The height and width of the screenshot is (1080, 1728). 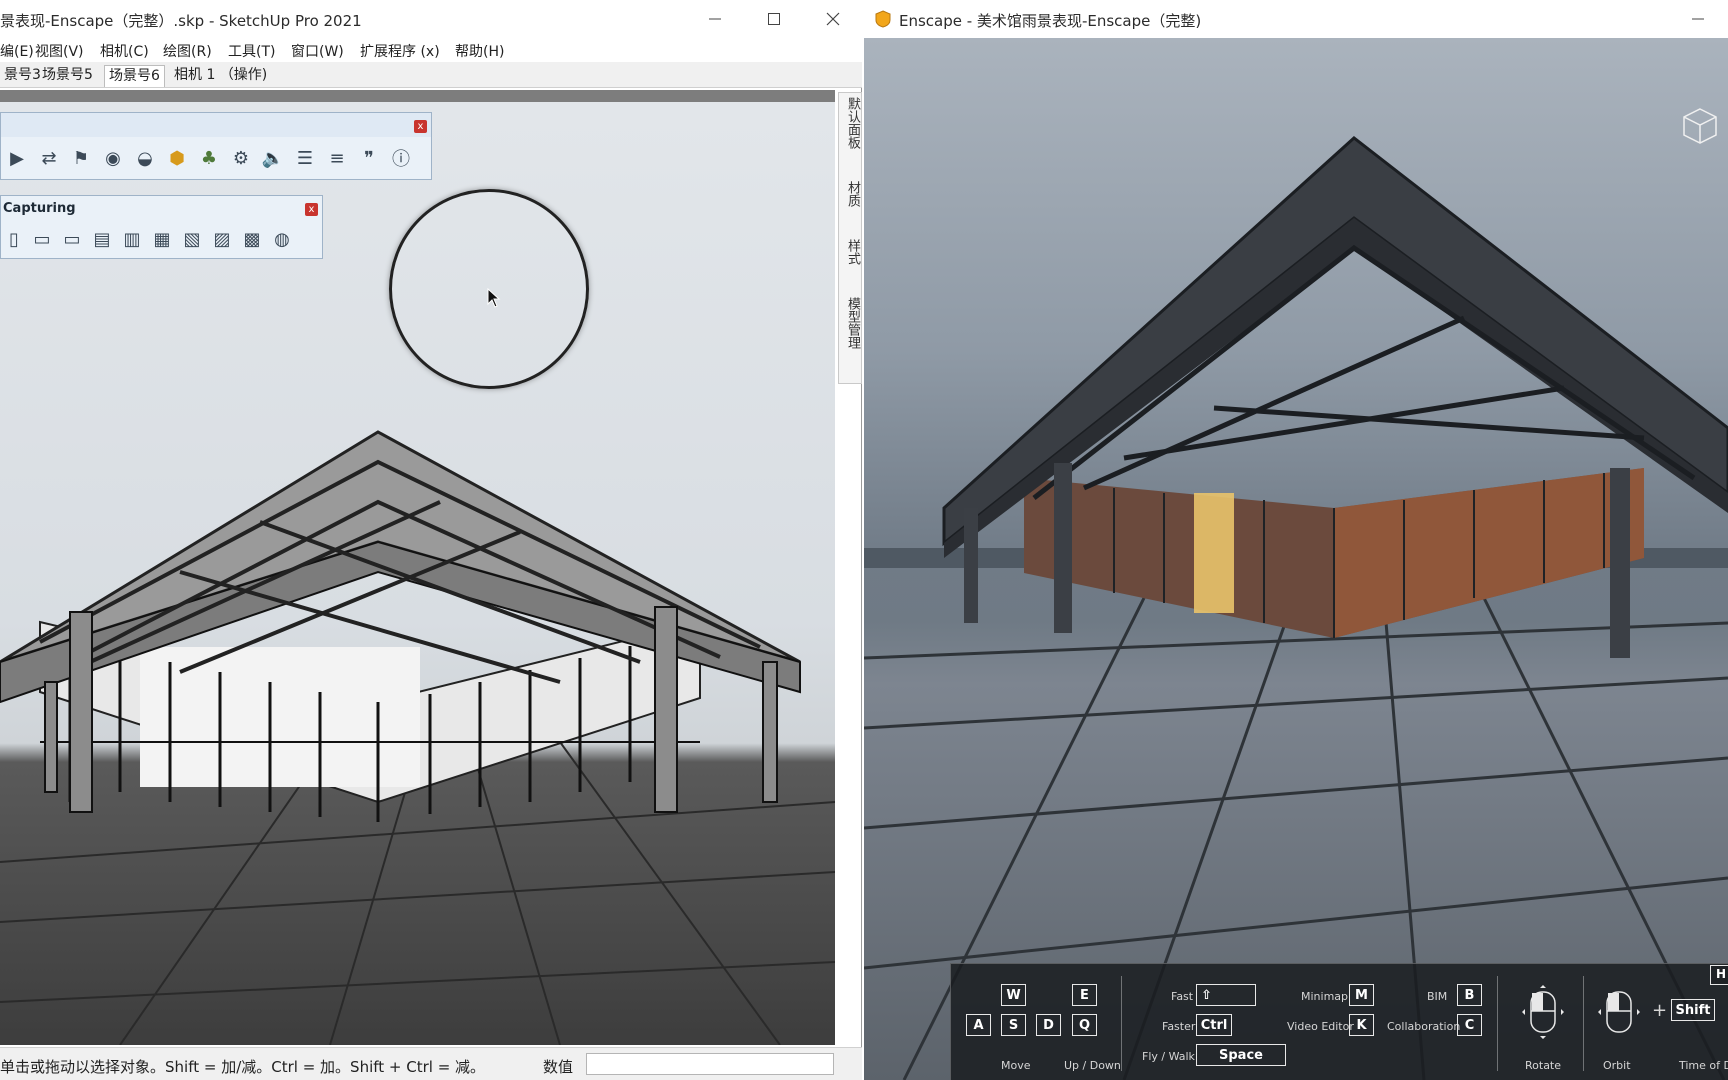 I want to click on sound-icon: 🔈, so click(x=273, y=158).